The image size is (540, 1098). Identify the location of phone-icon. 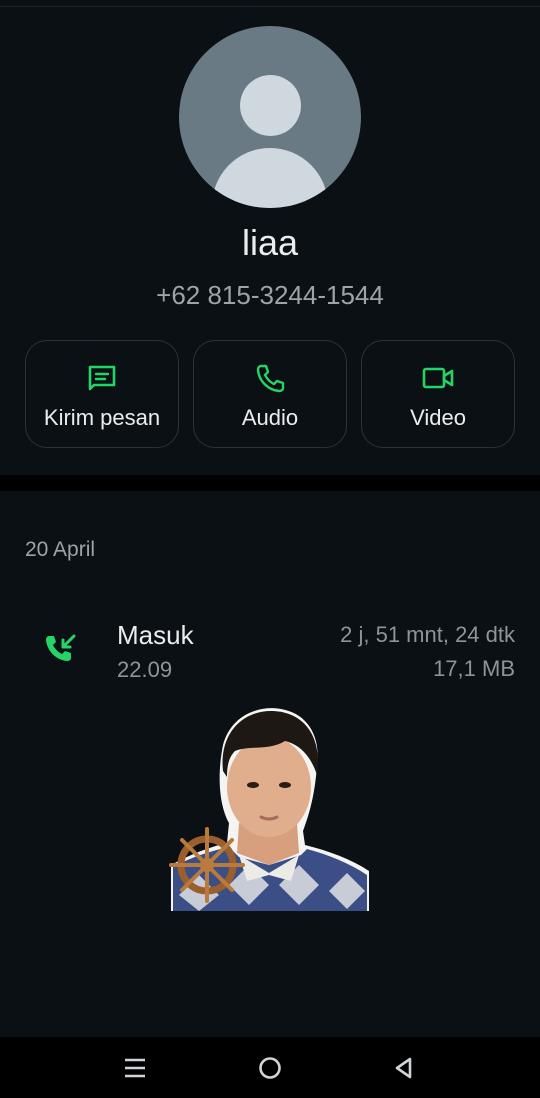
(270, 378).